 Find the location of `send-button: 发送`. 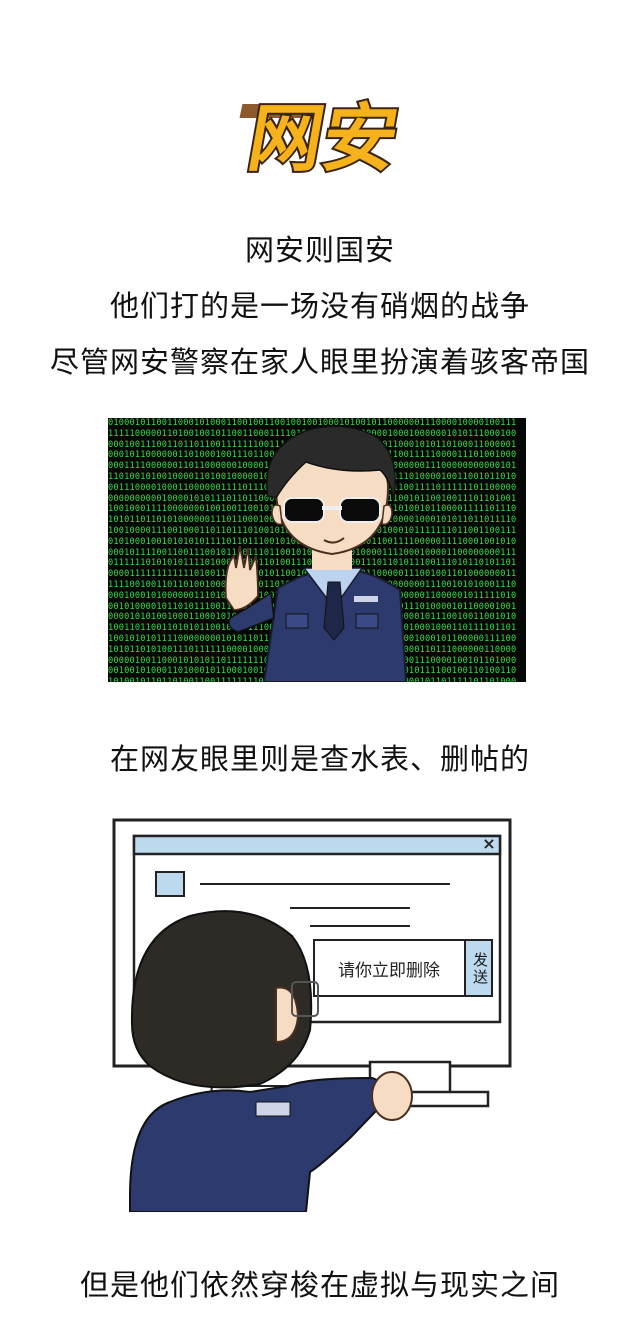

send-button: 发送 is located at coordinates (478, 969).